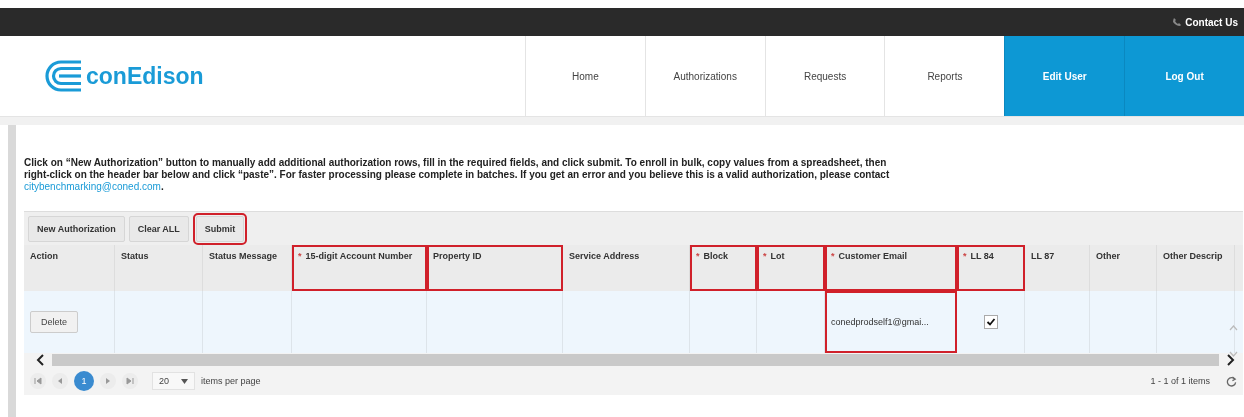 The height and width of the screenshot is (417, 1244). What do you see at coordinates (585, 76) in the screenshot?
I see `nav-item: Home` at bounding box center [585, 76].